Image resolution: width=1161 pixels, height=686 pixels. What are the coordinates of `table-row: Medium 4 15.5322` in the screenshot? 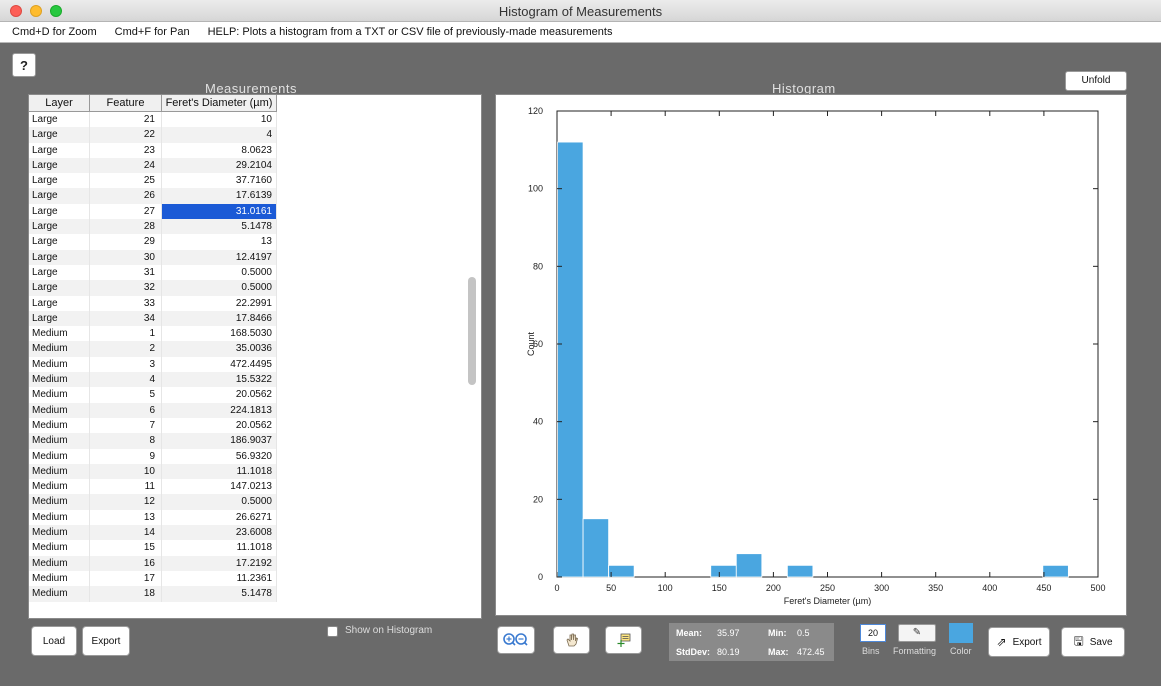 It's located at (153, 380).